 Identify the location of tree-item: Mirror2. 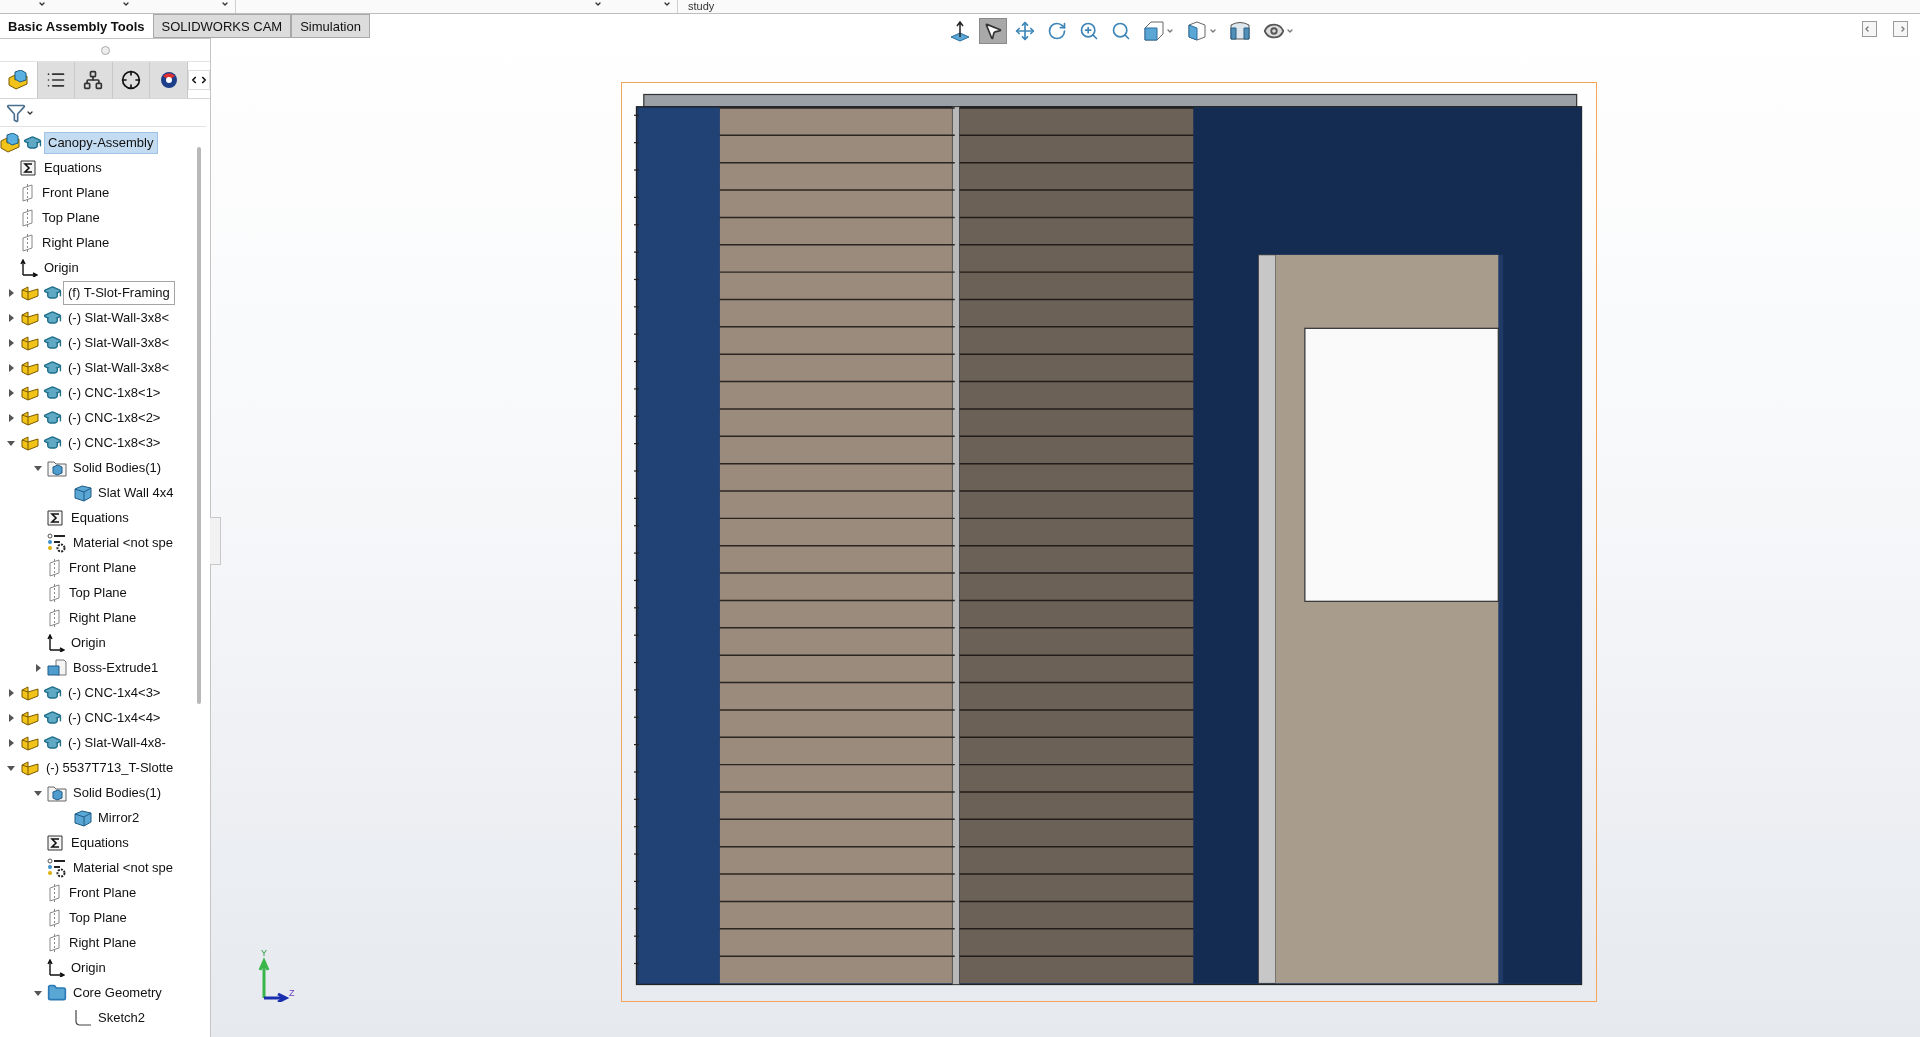
(119, 817).